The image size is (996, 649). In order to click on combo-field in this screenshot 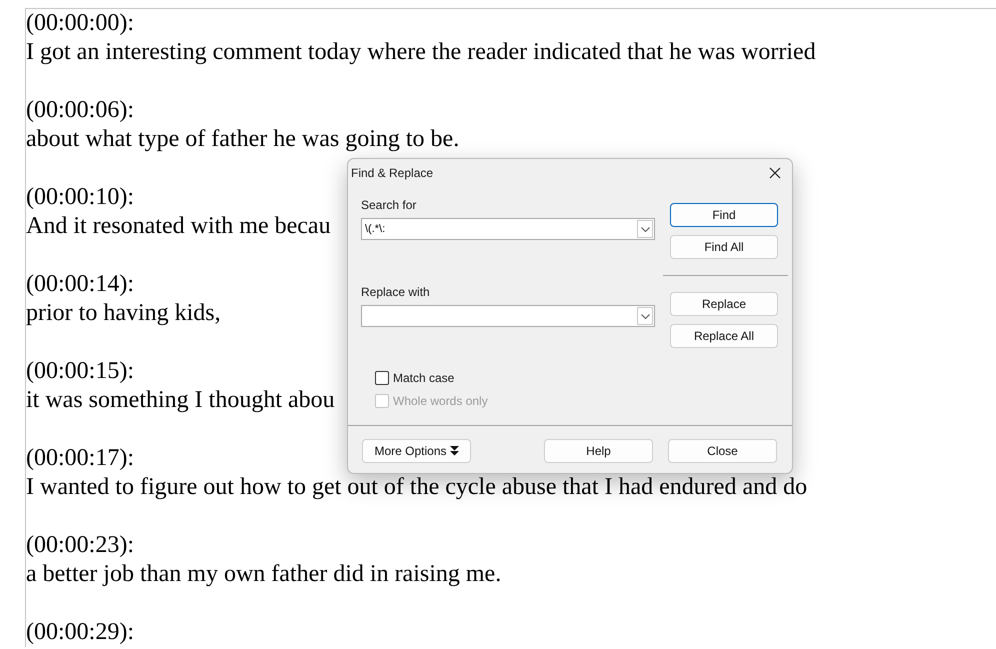, I will do `click(508, 316)`.